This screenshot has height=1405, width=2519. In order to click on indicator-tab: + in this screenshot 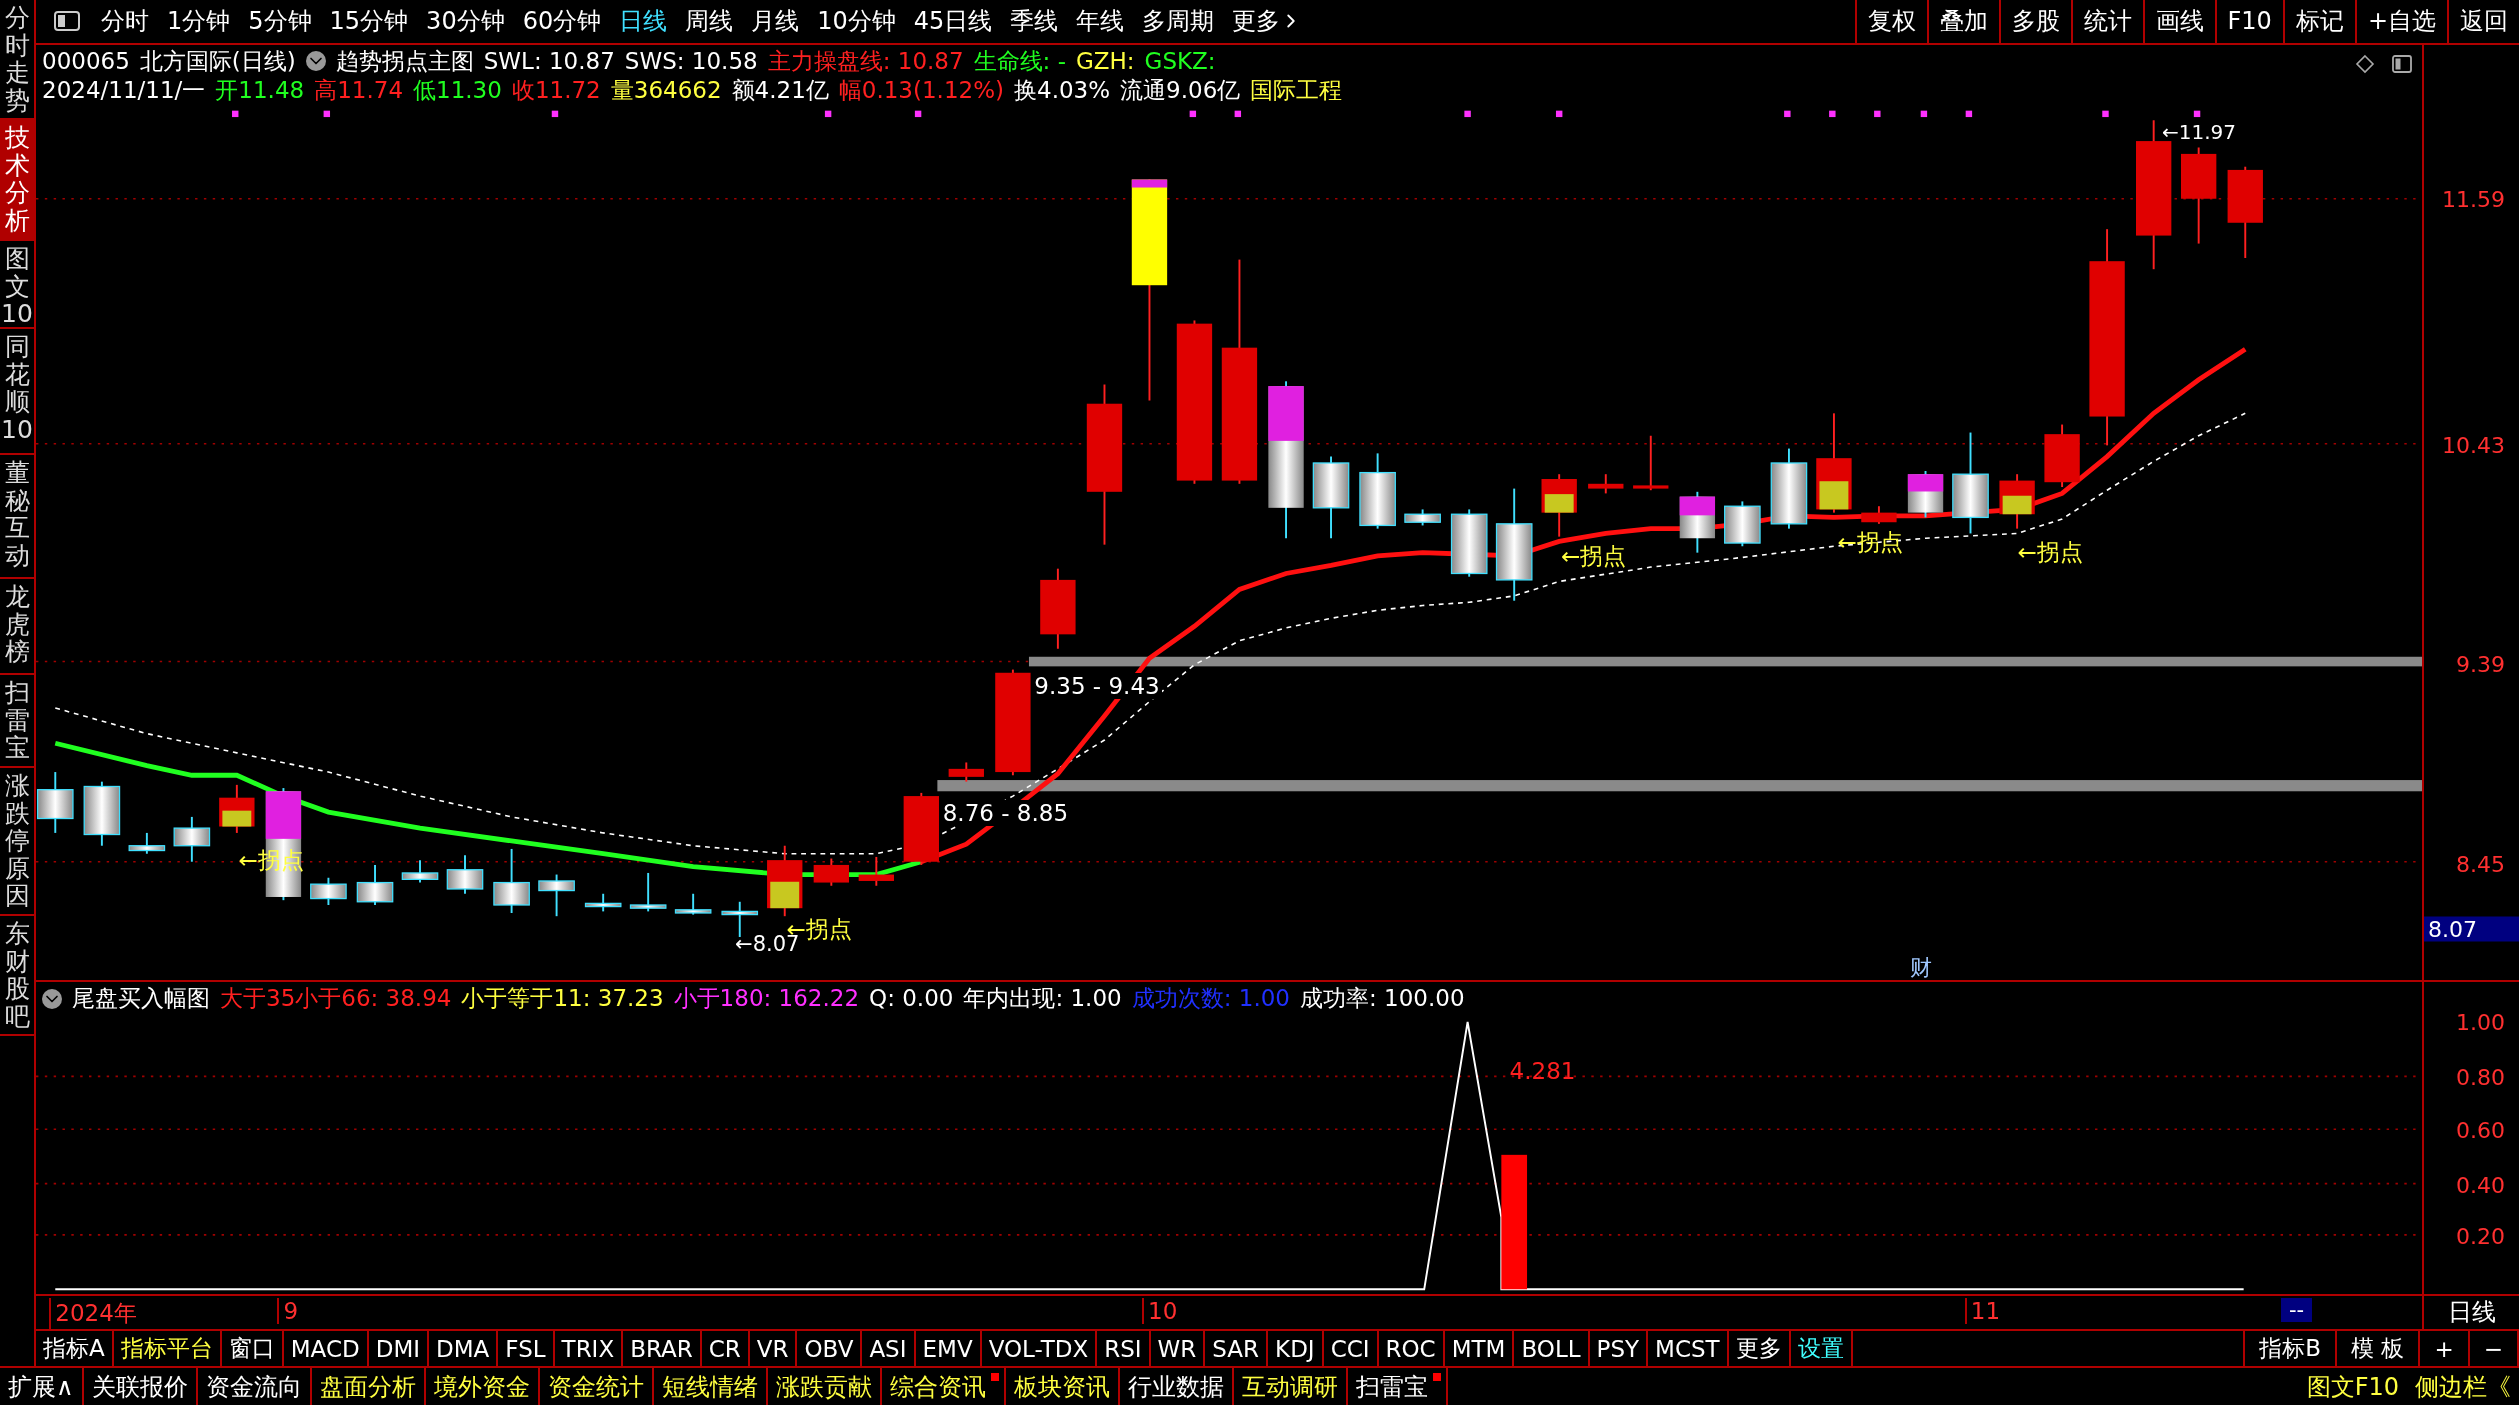, I will do `click(2445, 1348)`.